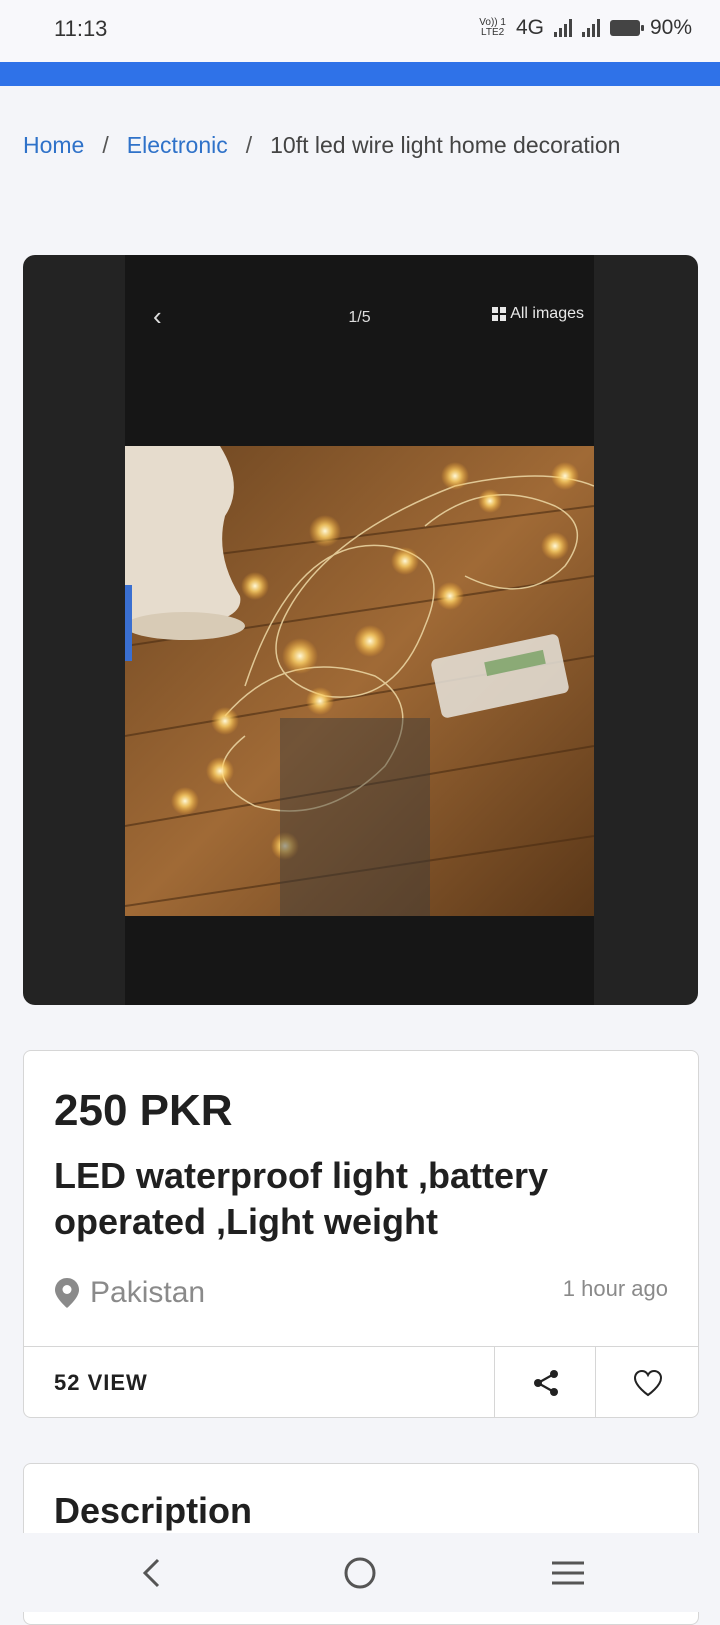  What do you see at coordinates (670, 27) in the screenshot?
I see `battery-percent: 90%` at bounding box center [670, 27].